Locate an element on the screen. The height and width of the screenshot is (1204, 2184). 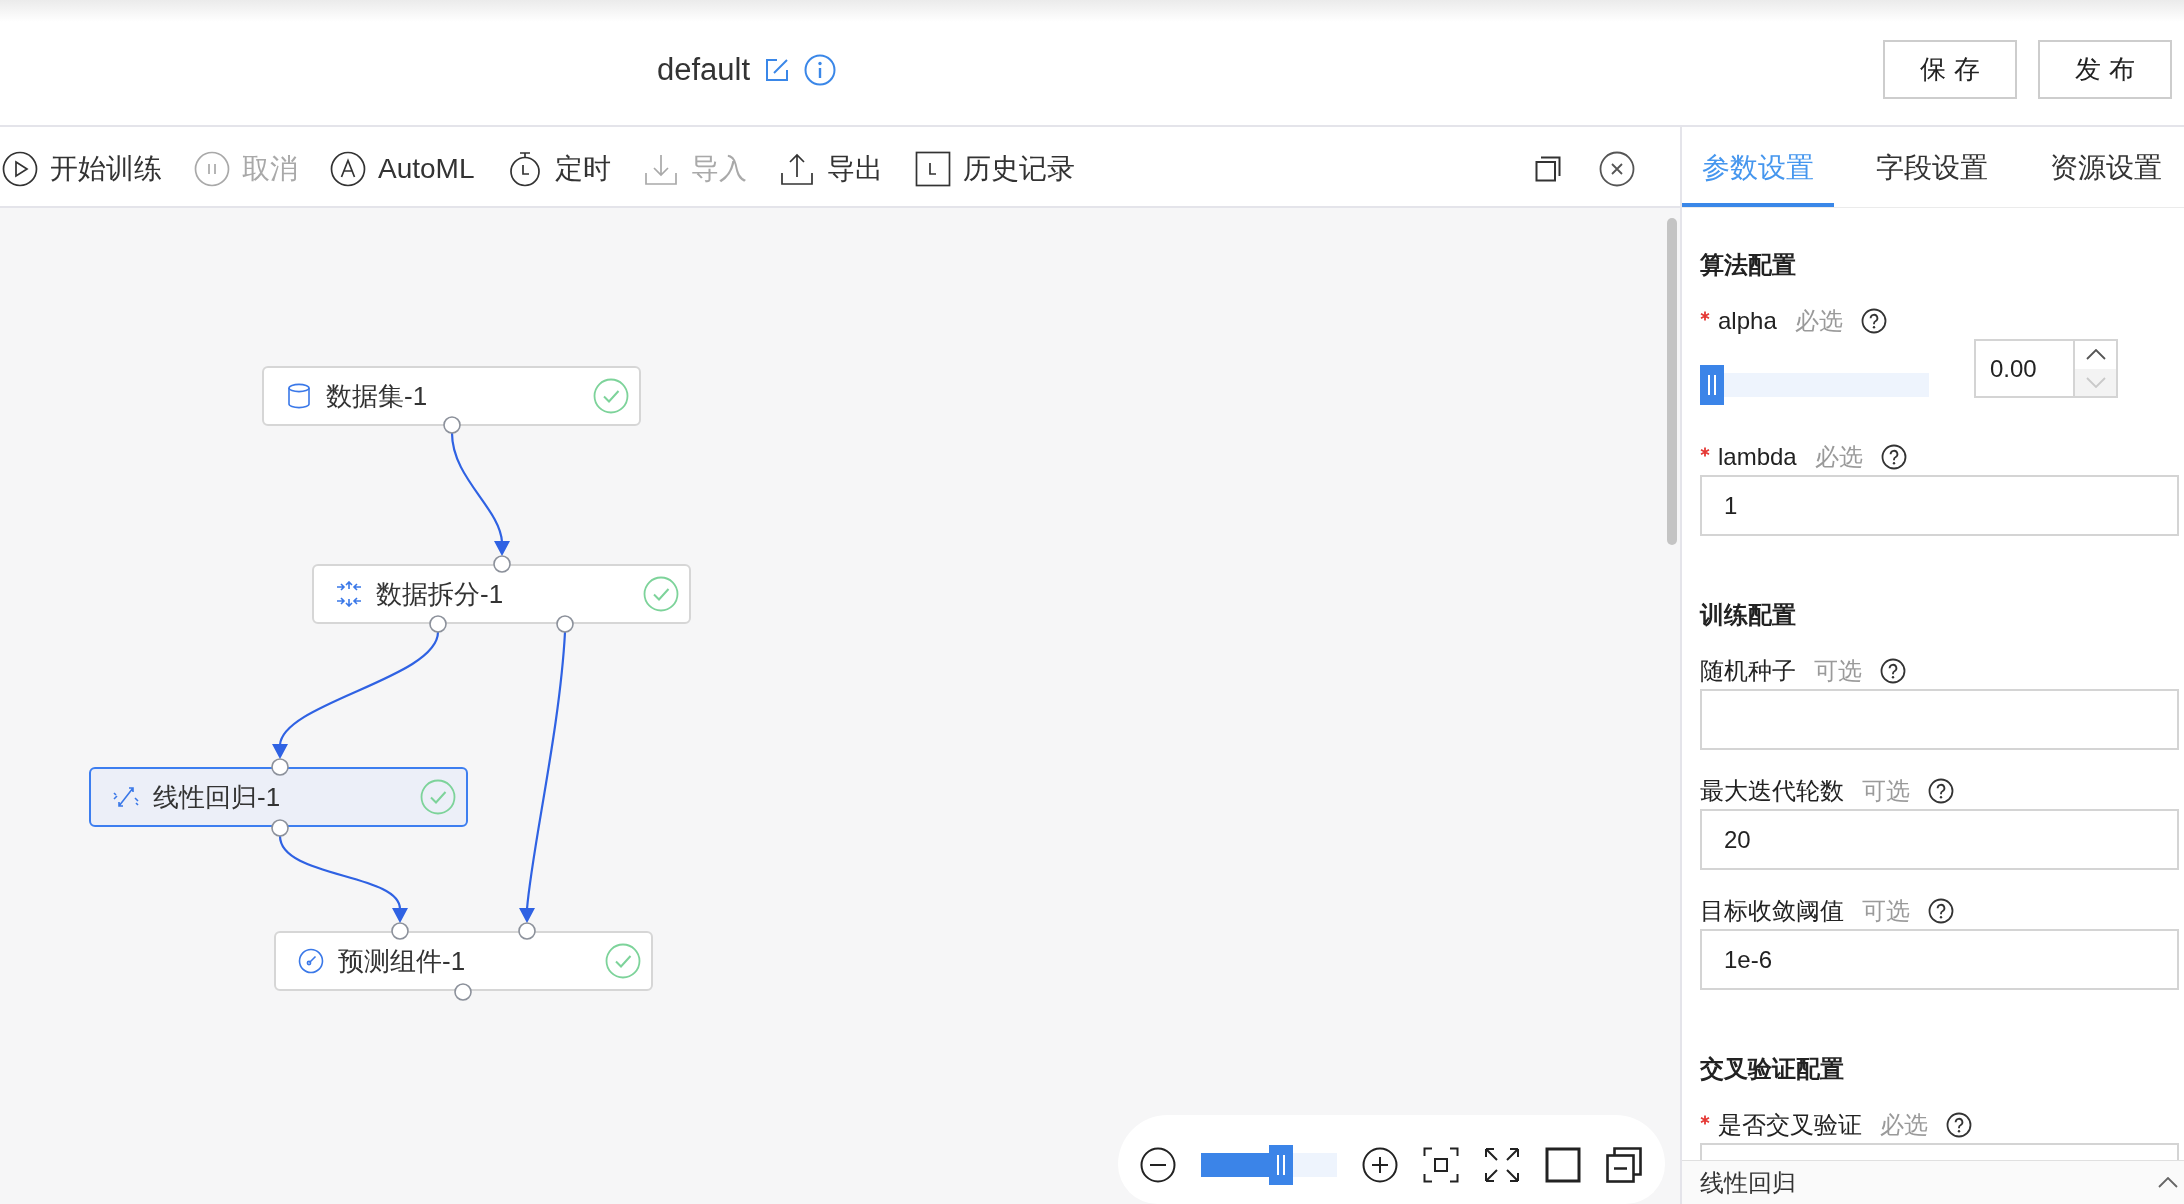
section-title: 算法配置 is located at coordinates (1748, 265).